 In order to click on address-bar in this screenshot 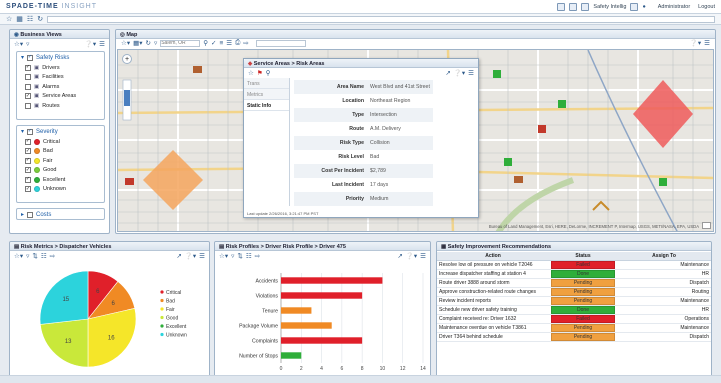, I will do `click(381, 19)`.